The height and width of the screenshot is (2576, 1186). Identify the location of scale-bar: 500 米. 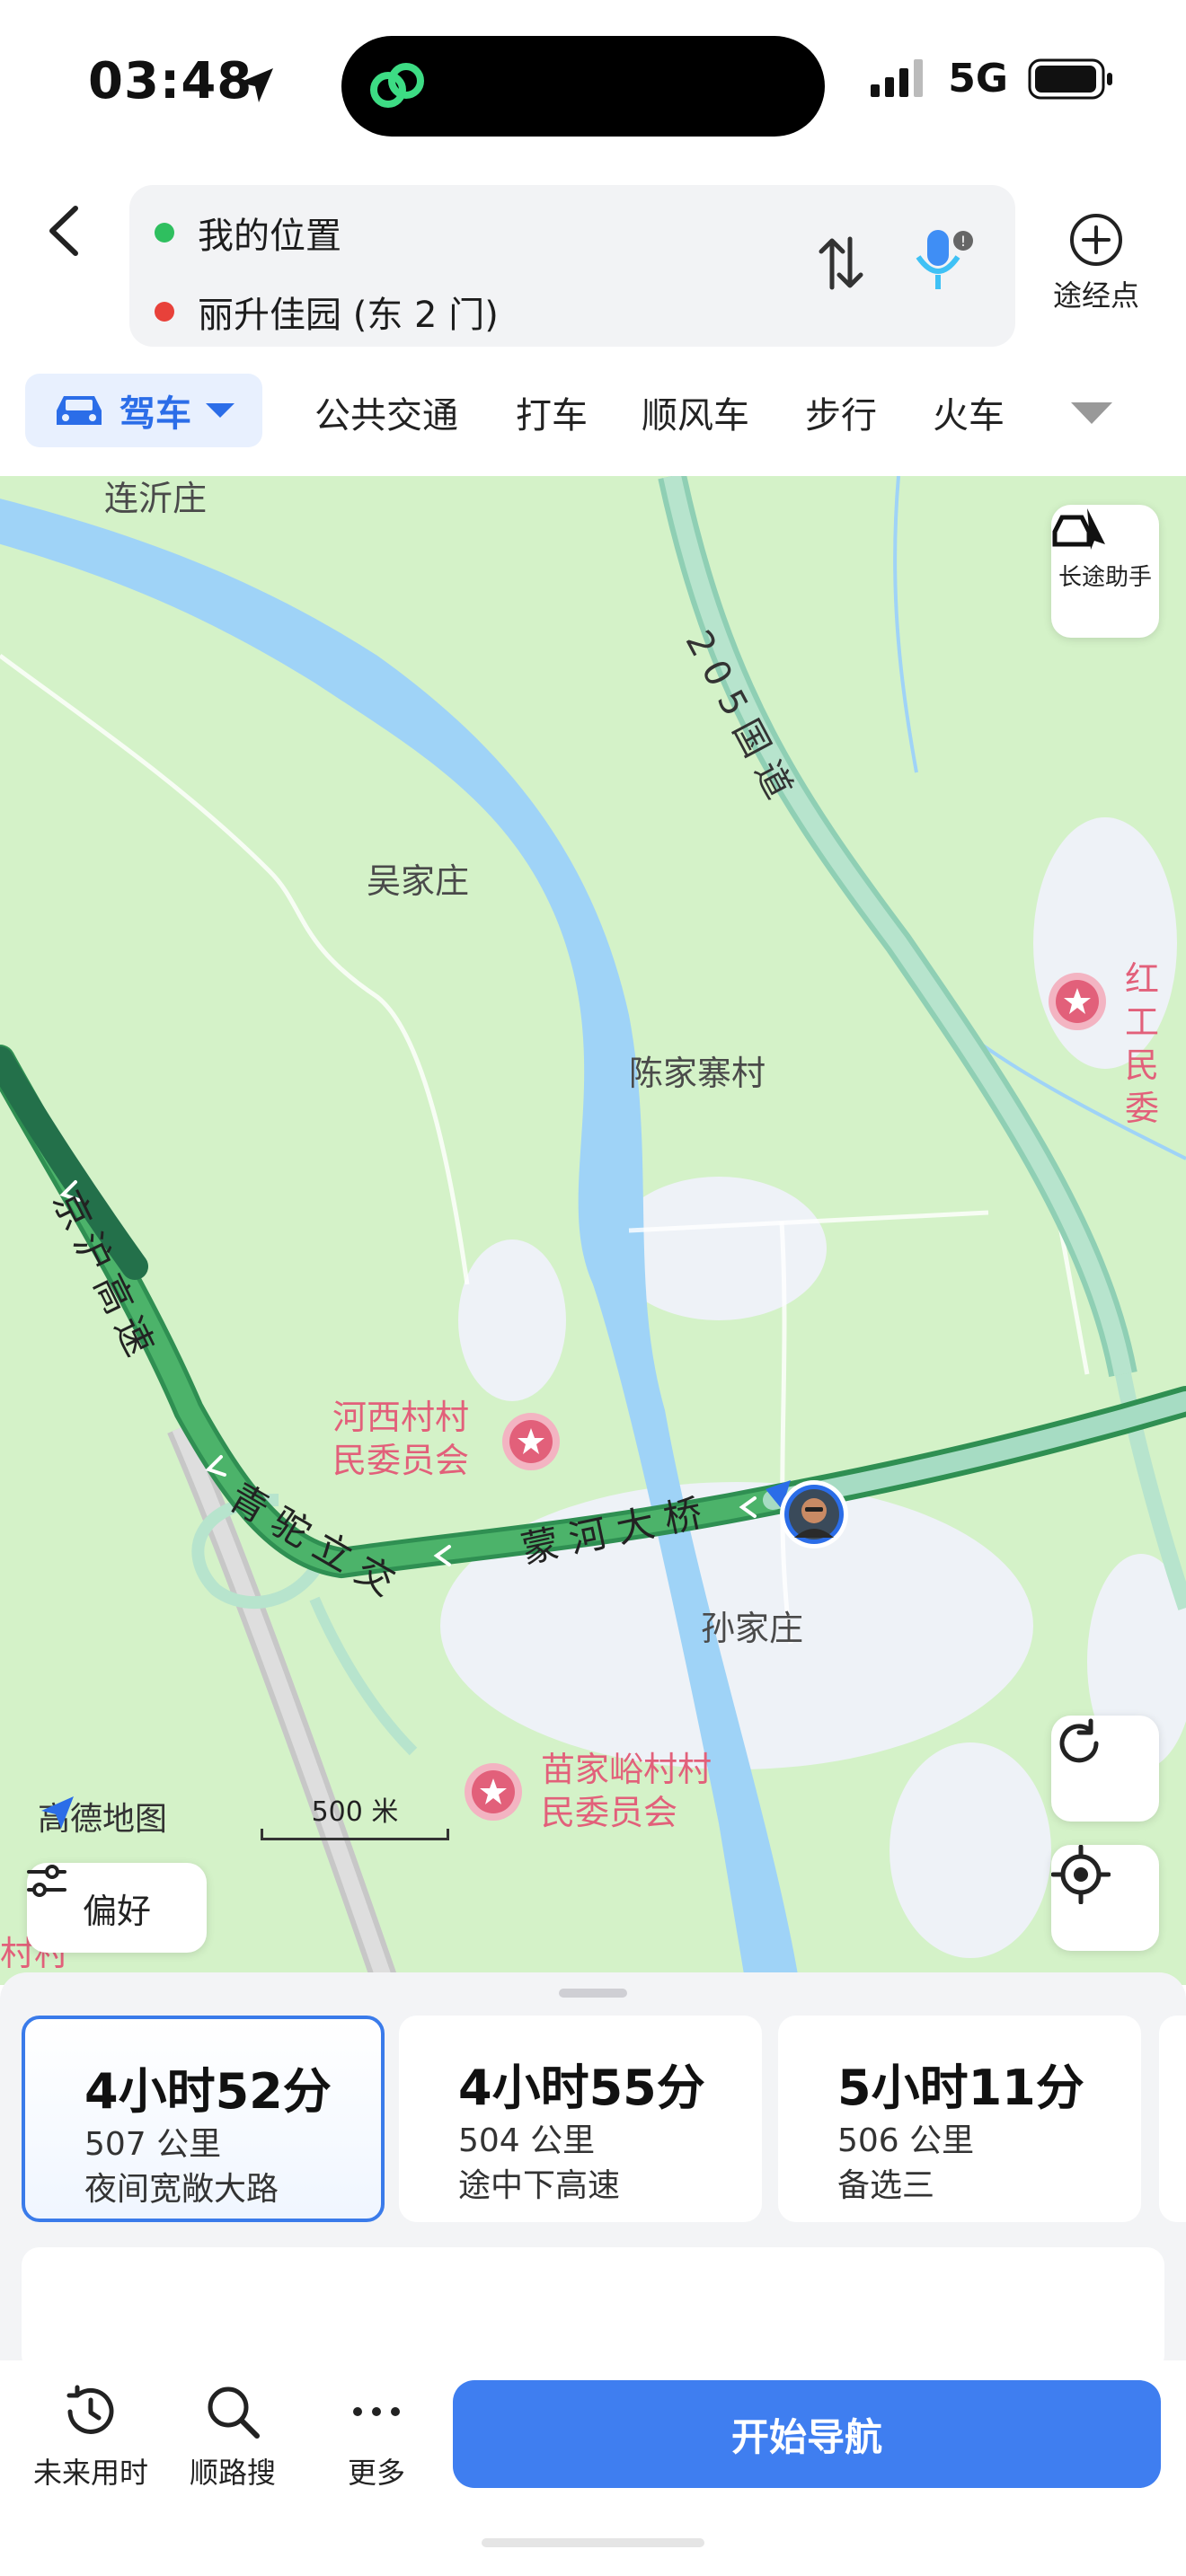
(355, 1814).